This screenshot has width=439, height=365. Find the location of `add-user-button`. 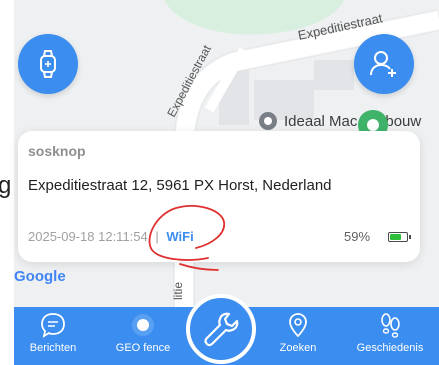

add-user-button is located at coordinates (384, 64).